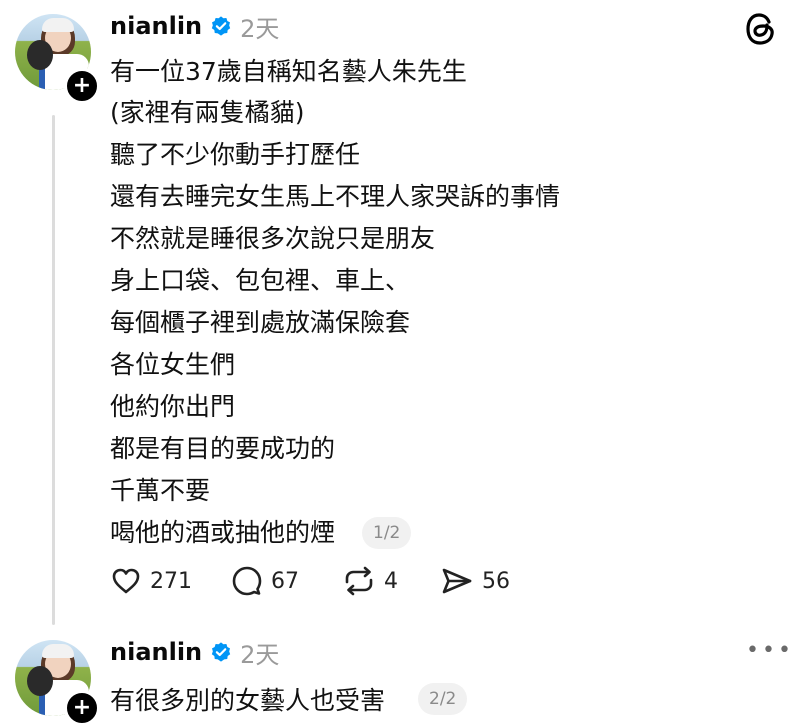  I want to click on like-count: 271, so click(171, 581).